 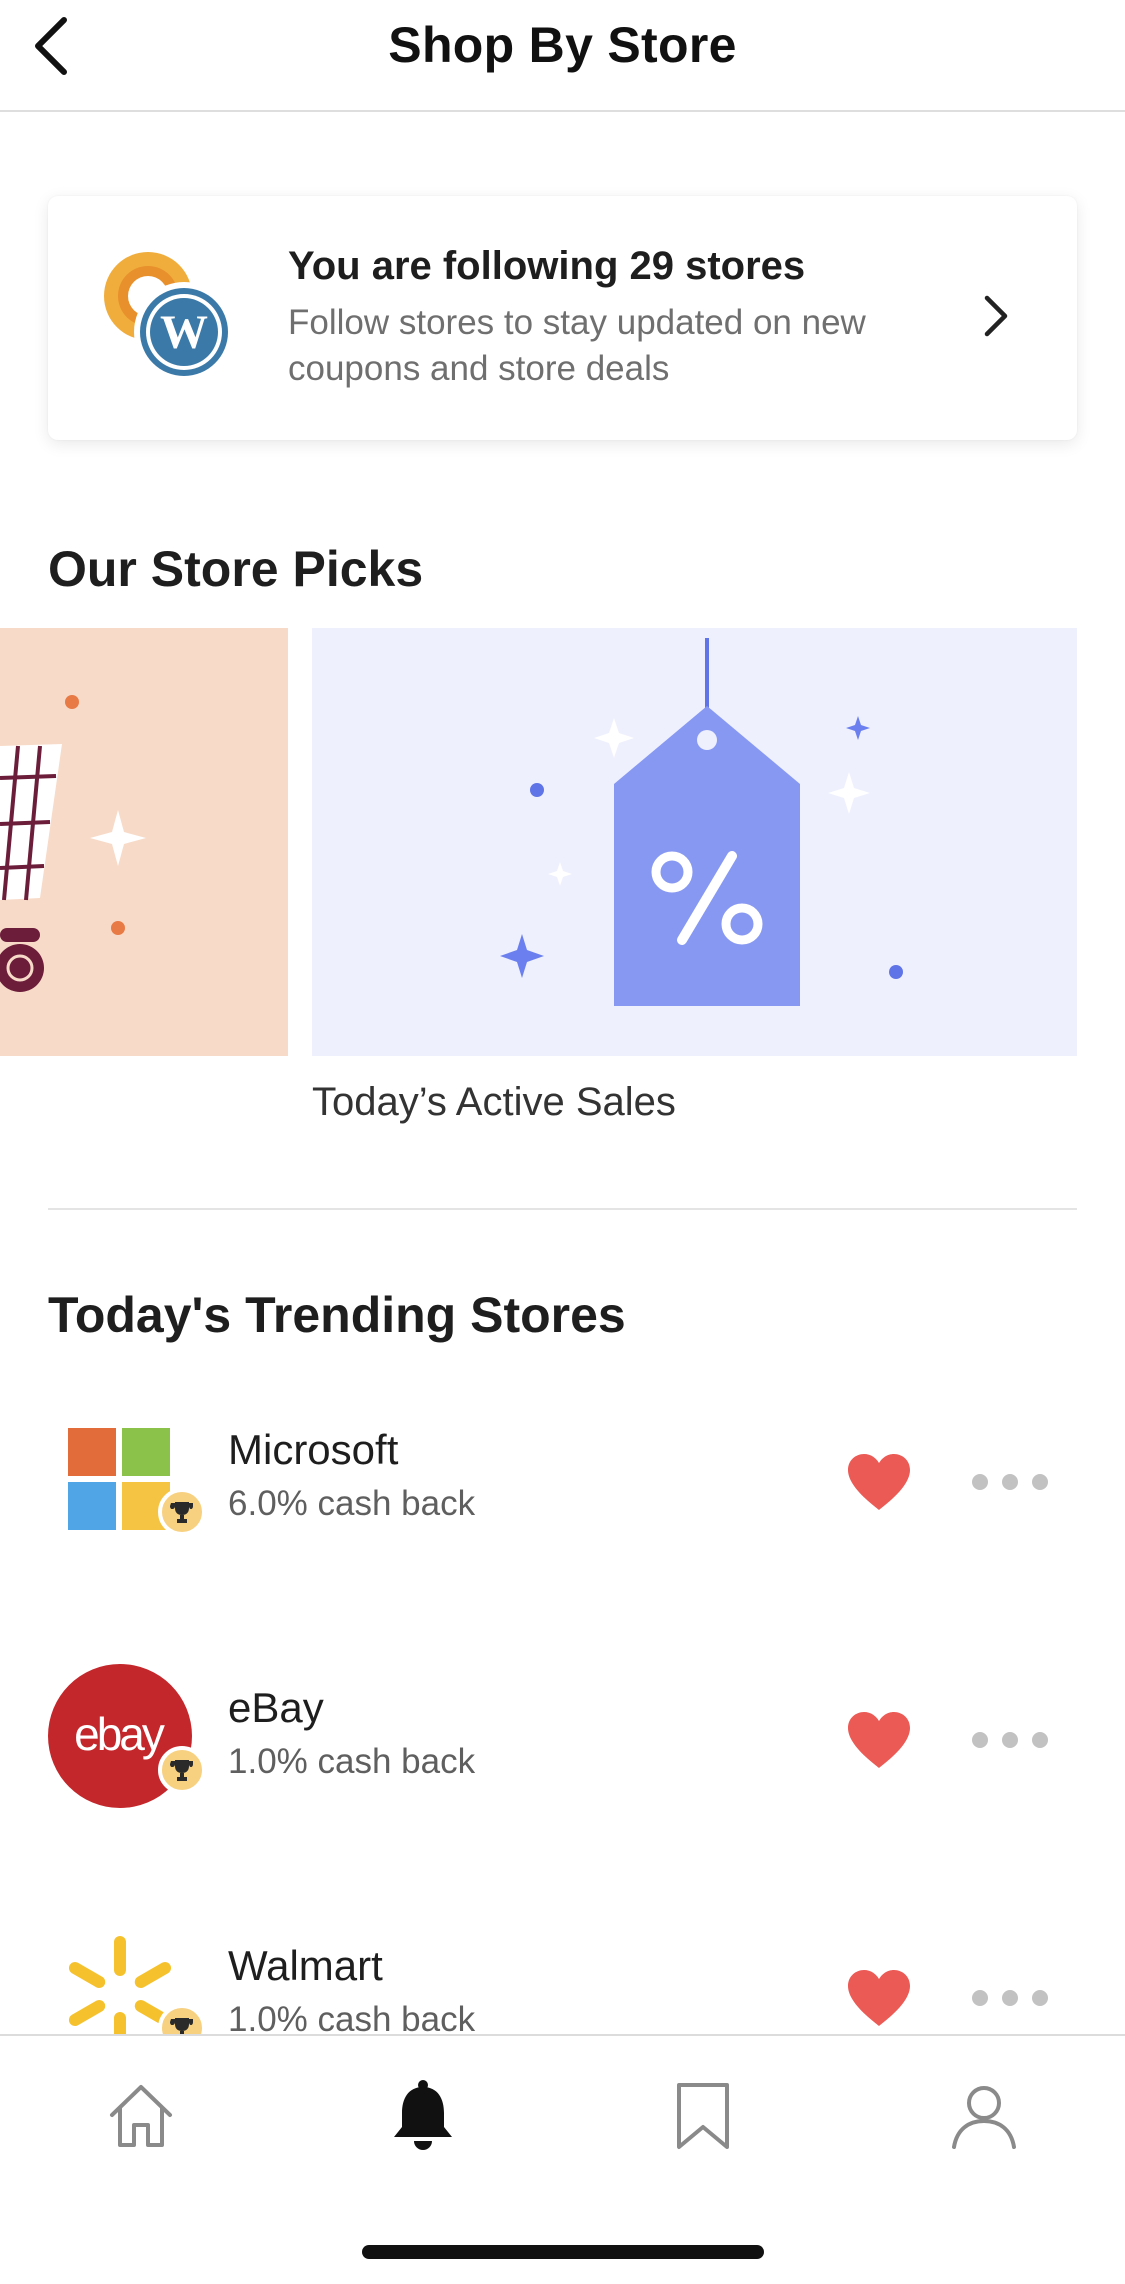 I want to click on tab-home, so click(x=141, y=2116).